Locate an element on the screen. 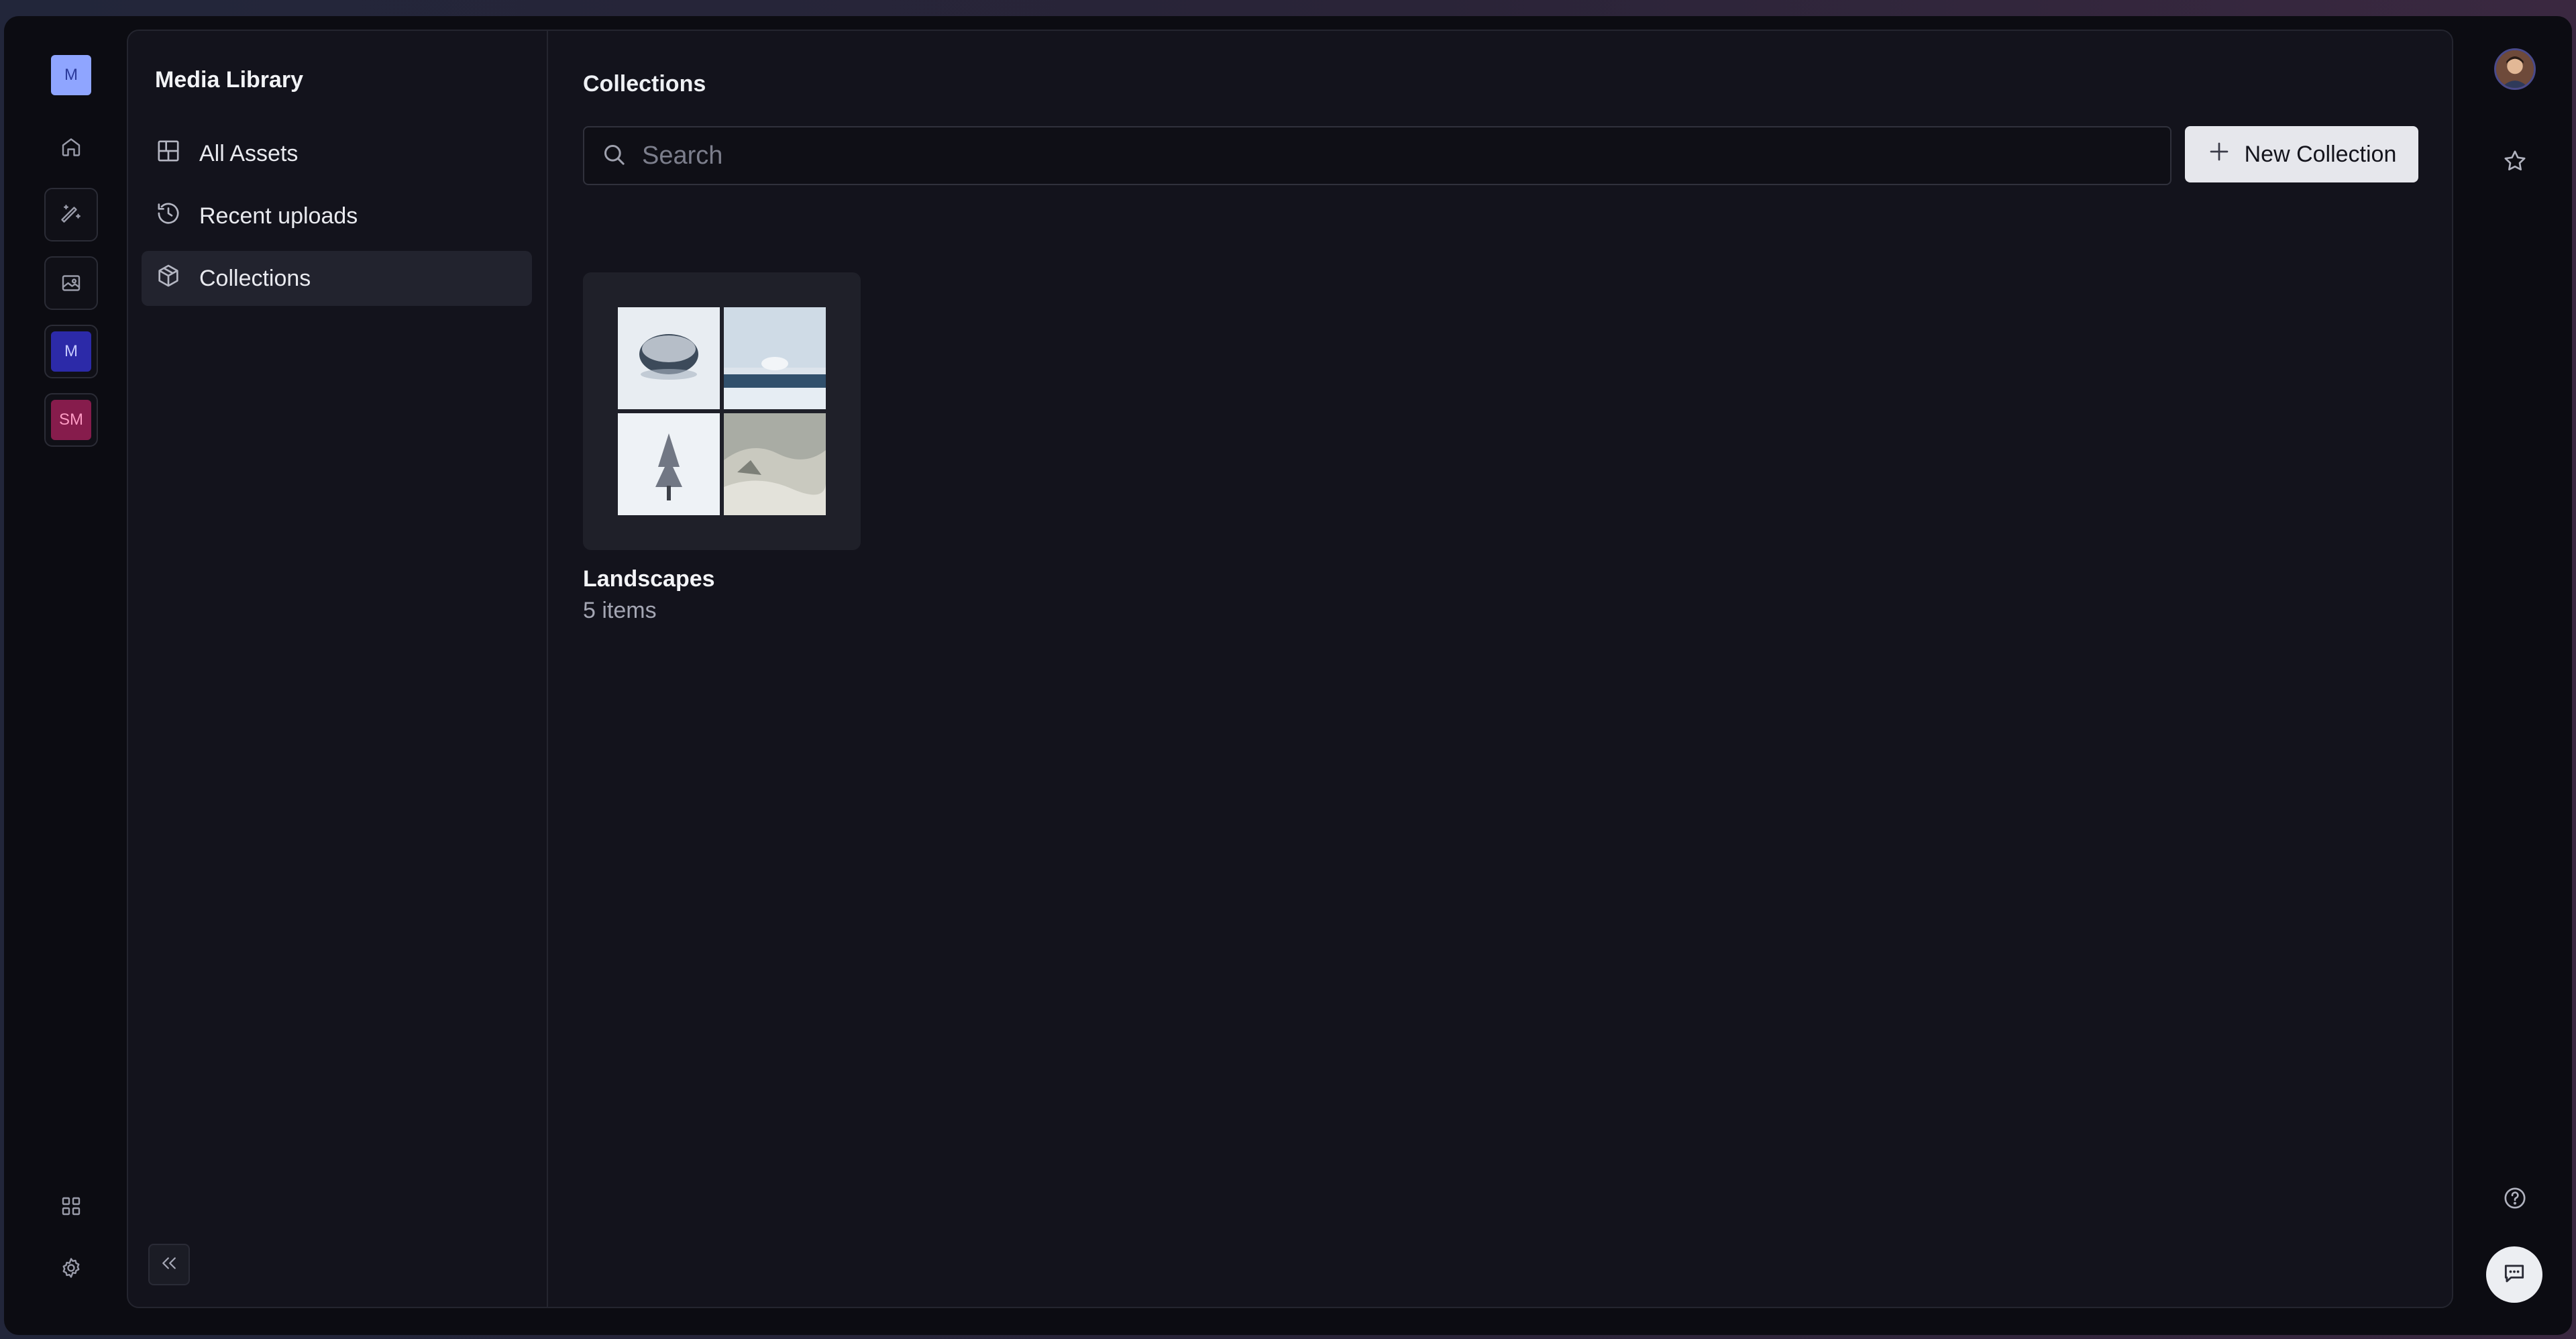 Image resolution: width=2576 pixels, height=1339 pixels. collapse-sidebar-button is located at coordinates (169, 1264).